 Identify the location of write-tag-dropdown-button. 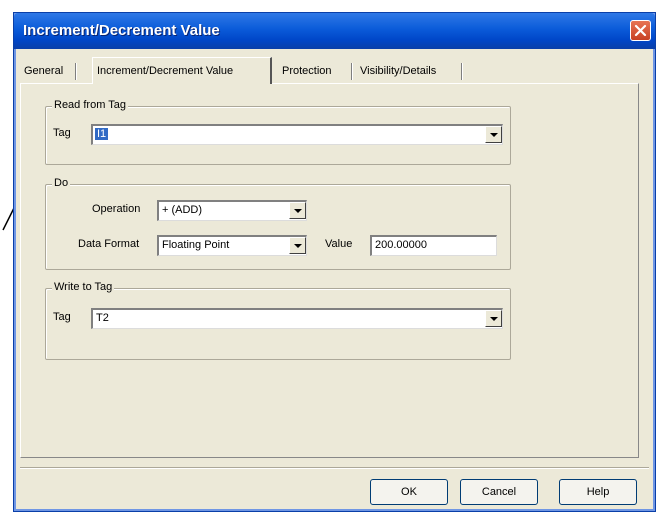
(493, 318).